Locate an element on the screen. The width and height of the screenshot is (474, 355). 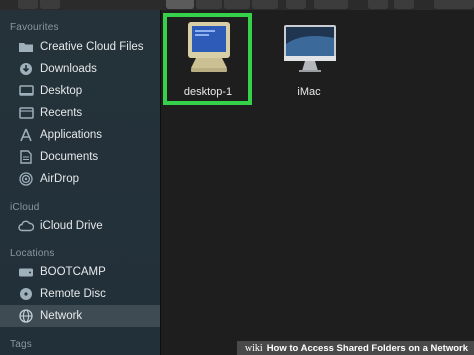
imac-icon is located at coordinates (310, 51).